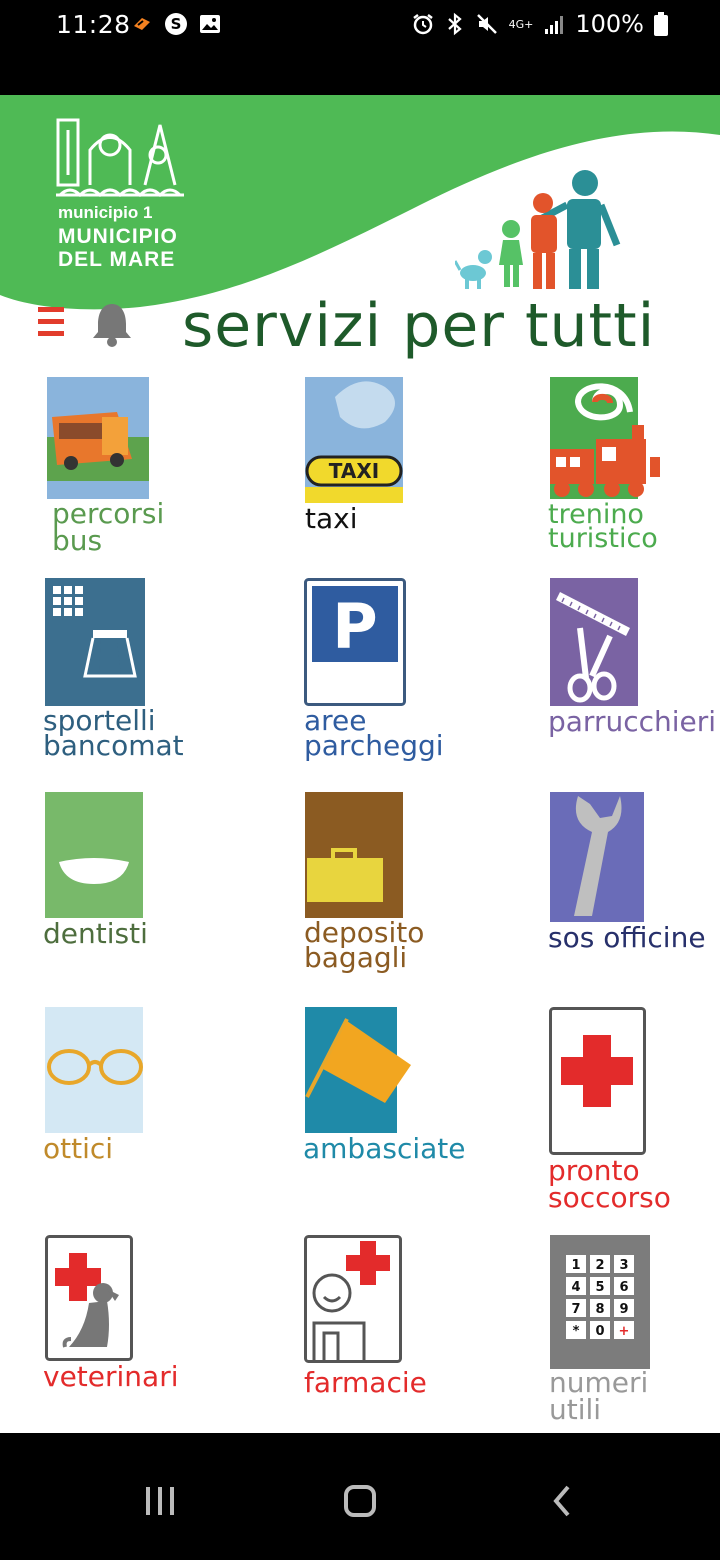 This screenshot has height=1560, width=720. I want to click on keypad-key-label: 8, so click(599, 1309).